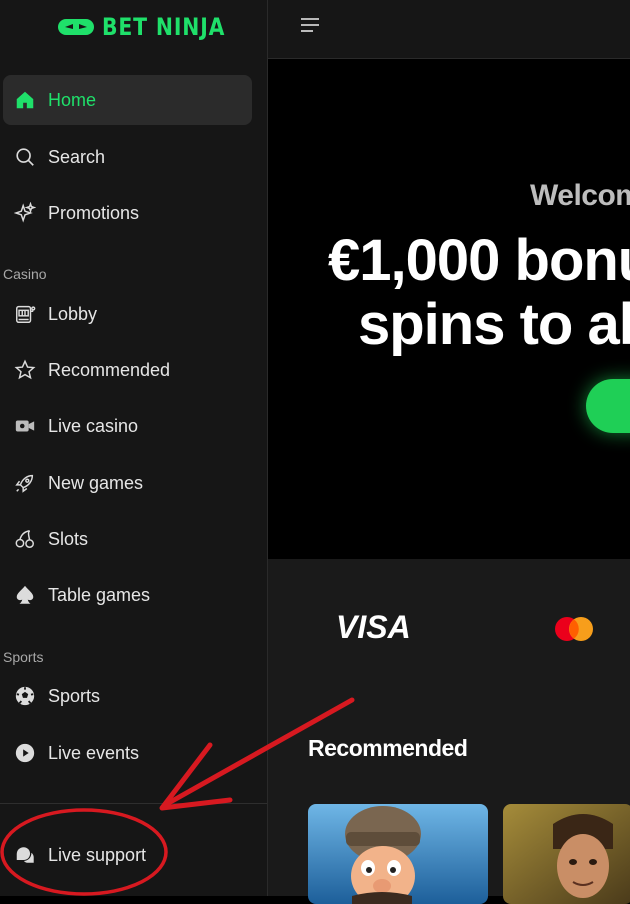  Describe the element at coordinates (449, 29) in the screenshot. I see `top-bar` at that location.